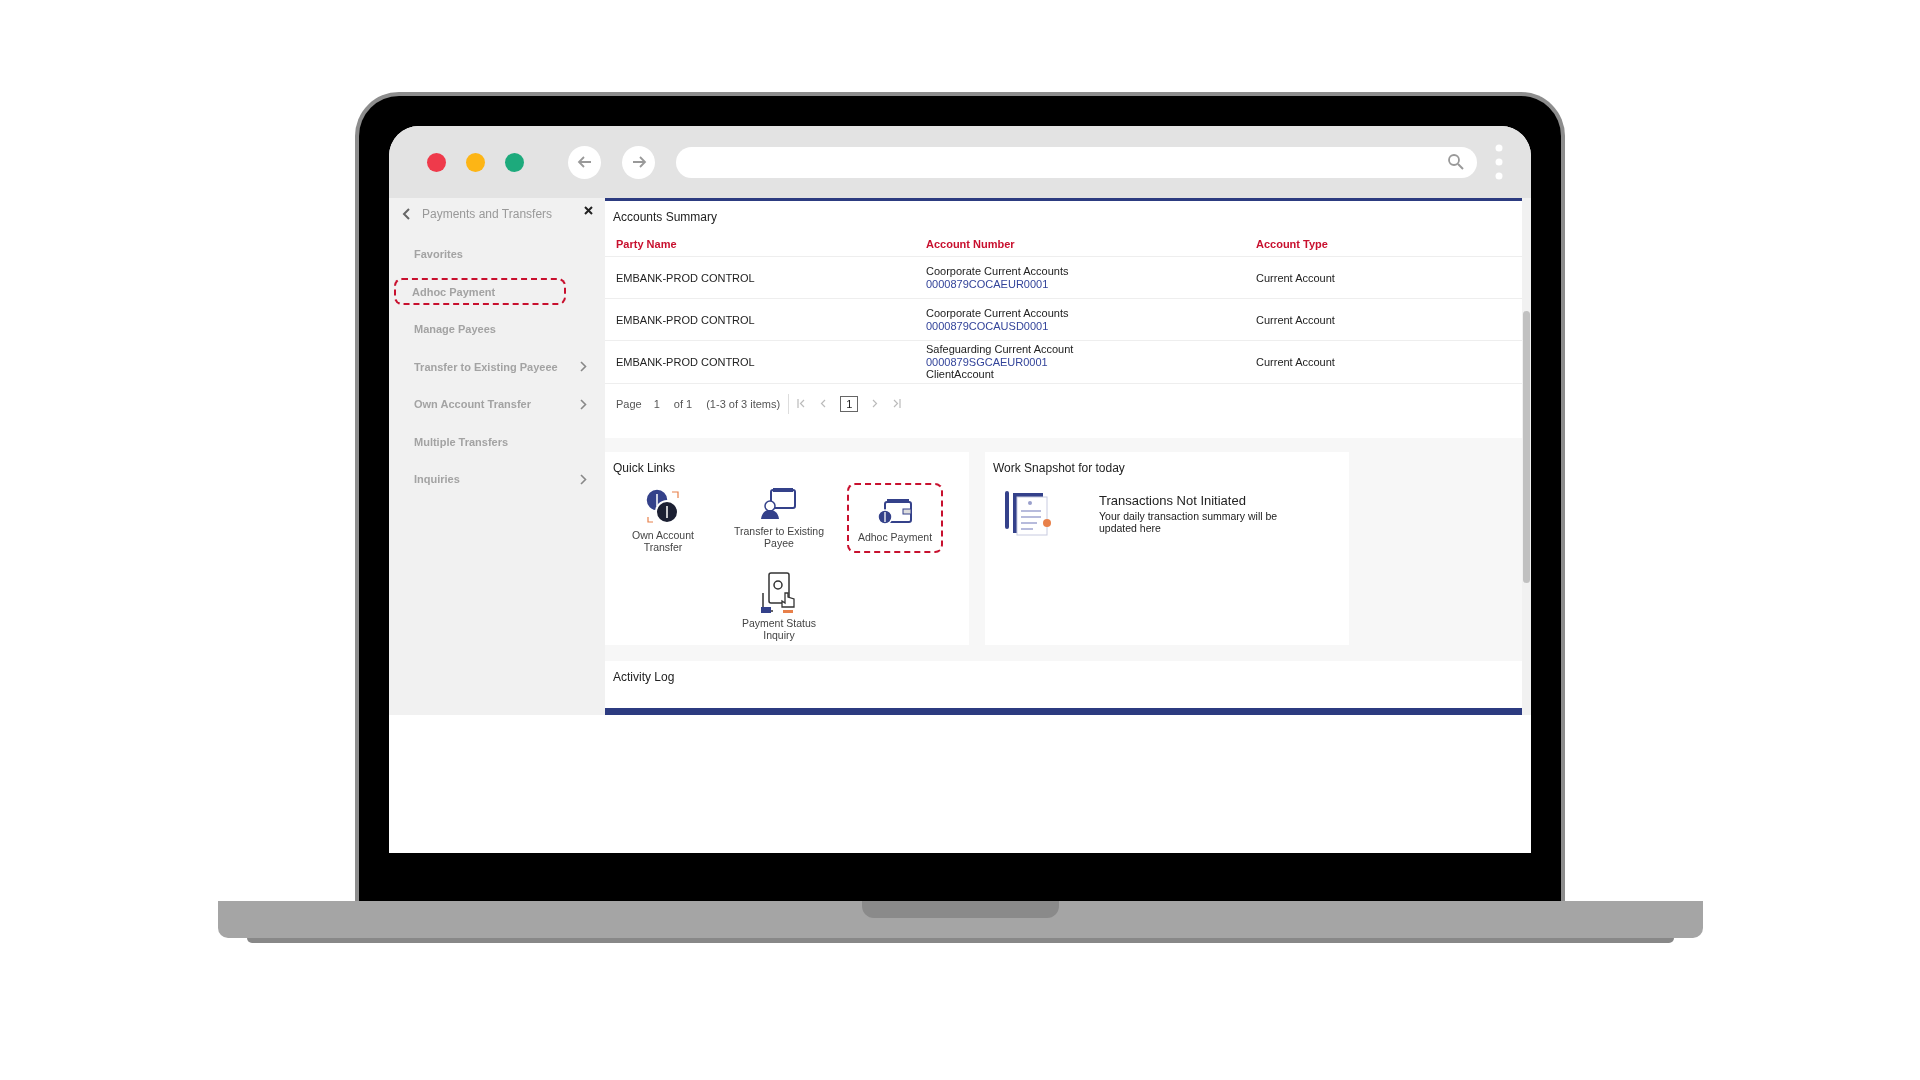 This screenshot has height=1080, width=1920. Describe the element at coordinates (629, 403) in the screenshot. I see `page-label: Page` at that location.